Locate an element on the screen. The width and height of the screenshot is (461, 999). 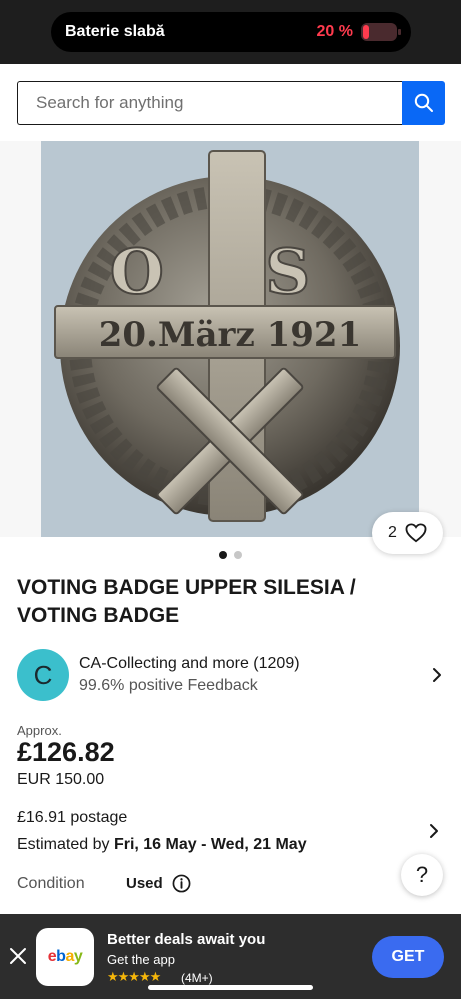
status-bar: Baterie slabă 20 % is located at coordinates (230, 32).